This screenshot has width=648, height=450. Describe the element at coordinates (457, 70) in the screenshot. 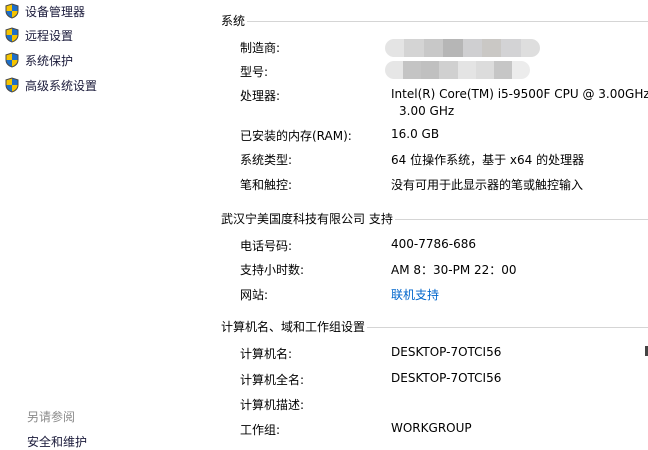

I see `redacted-model` at that location.